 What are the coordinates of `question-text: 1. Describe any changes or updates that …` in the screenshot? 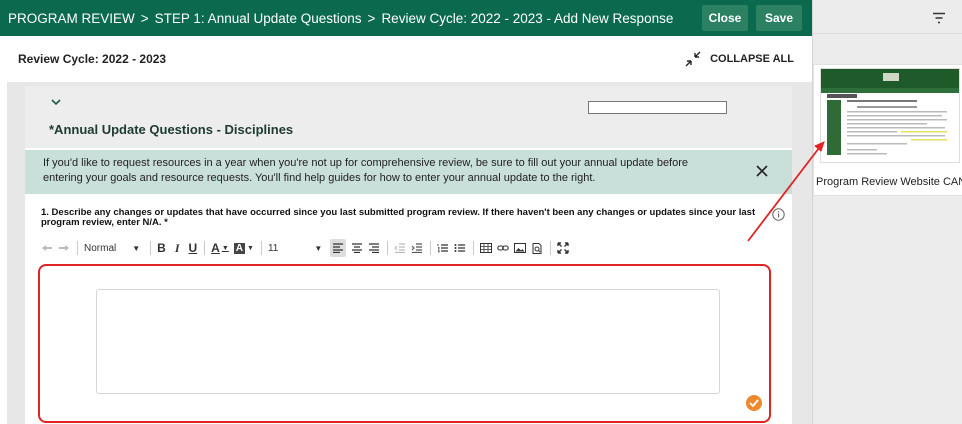 It's located at (398, 217).